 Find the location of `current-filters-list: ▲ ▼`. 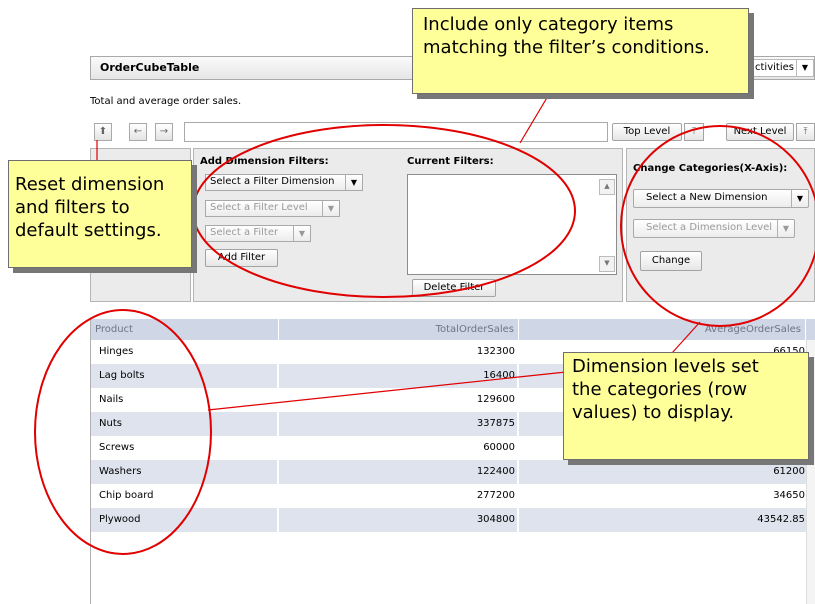

current-filters-list: ▲ ▼ is located at coordinates (512, 224).